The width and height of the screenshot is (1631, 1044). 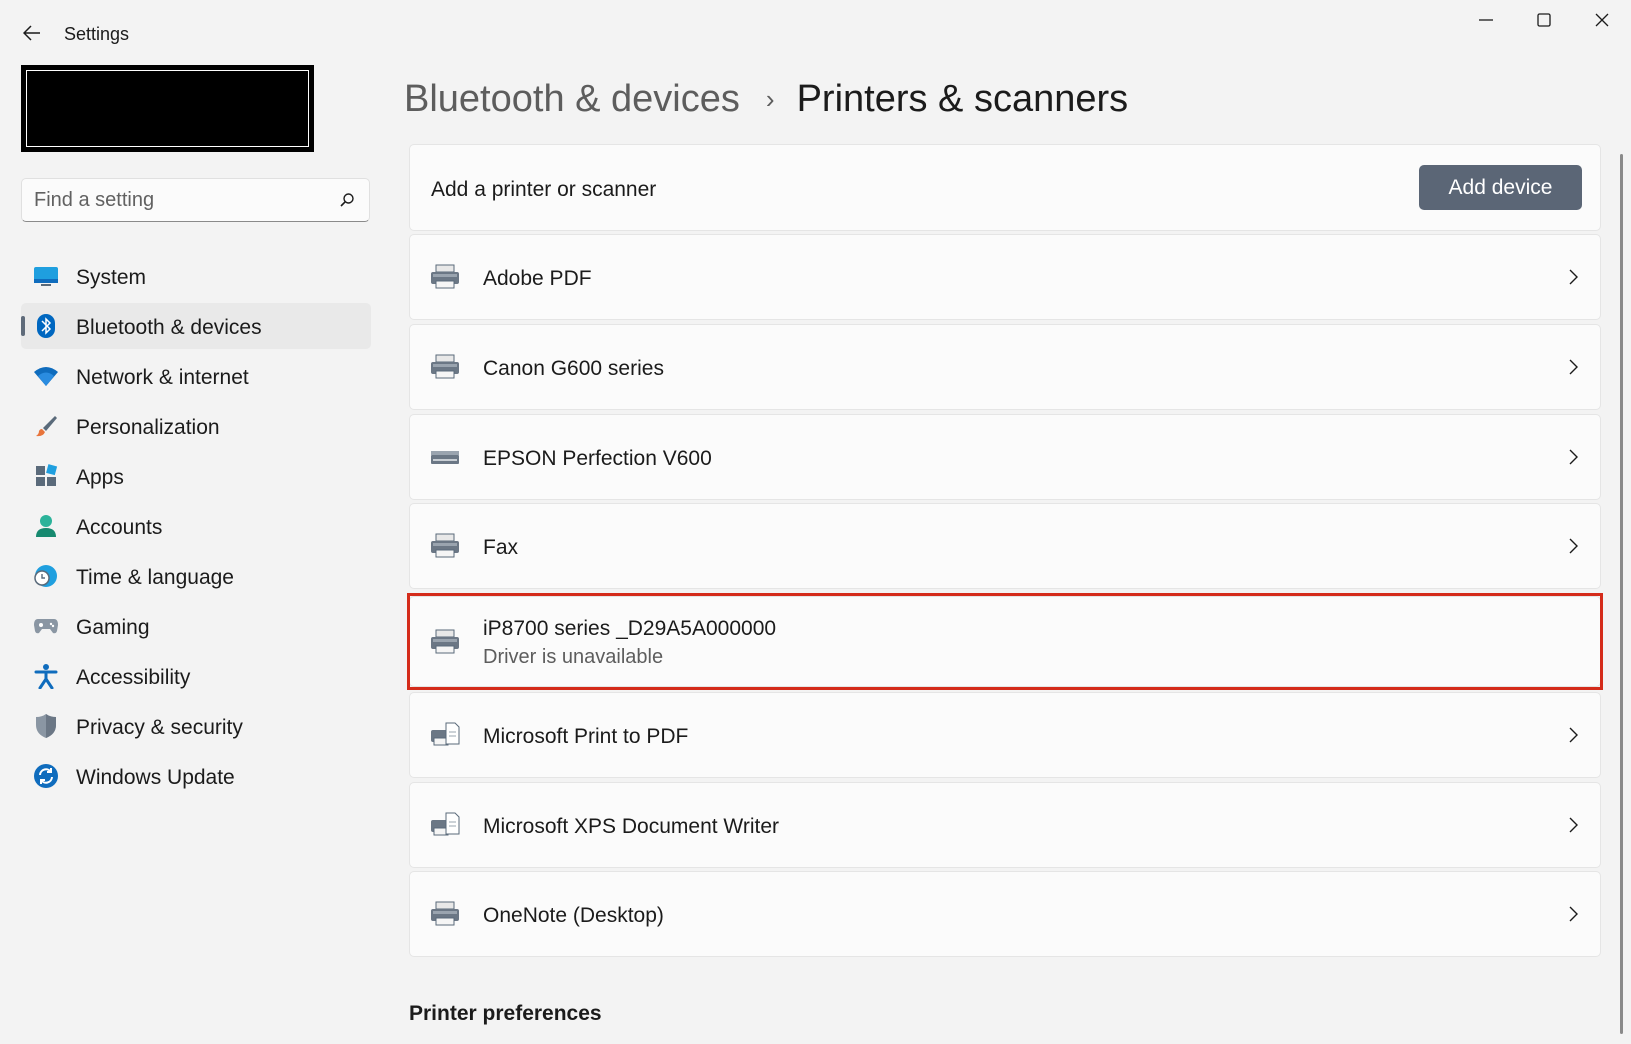 I want to click on sidebar-item-personalization: Personalization, so click(x=196, y=426).